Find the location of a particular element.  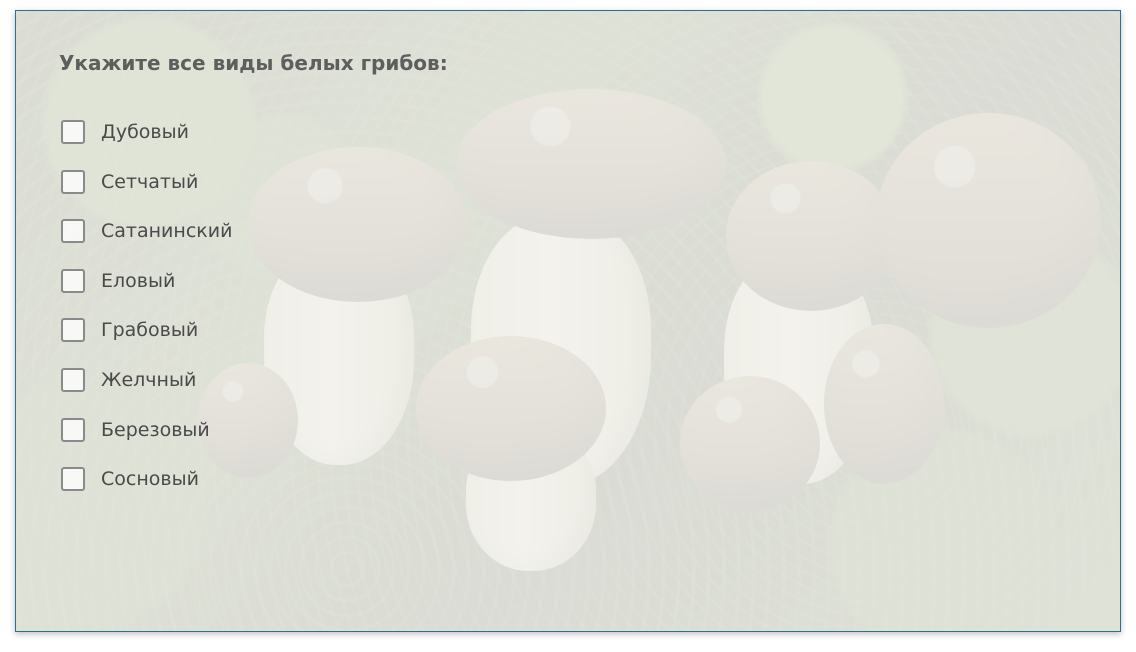

option-grabovyi: Грабовый is located at coordinates (146, 330).